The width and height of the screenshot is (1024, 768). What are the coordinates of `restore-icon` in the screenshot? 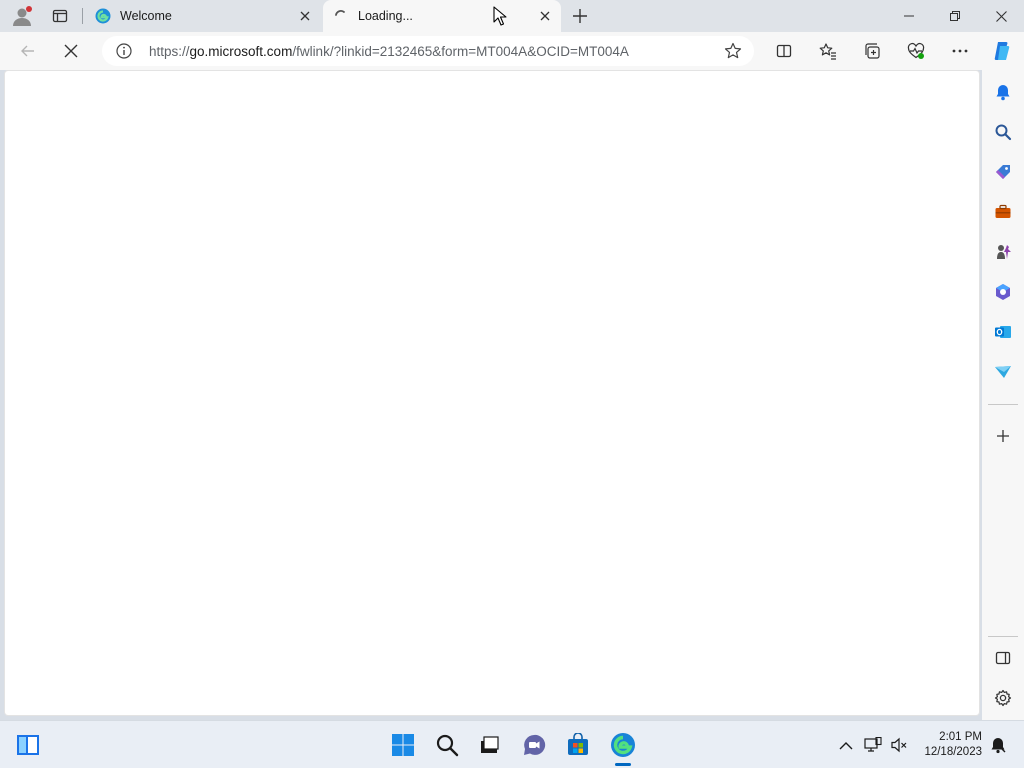 It's located at (955, 16).